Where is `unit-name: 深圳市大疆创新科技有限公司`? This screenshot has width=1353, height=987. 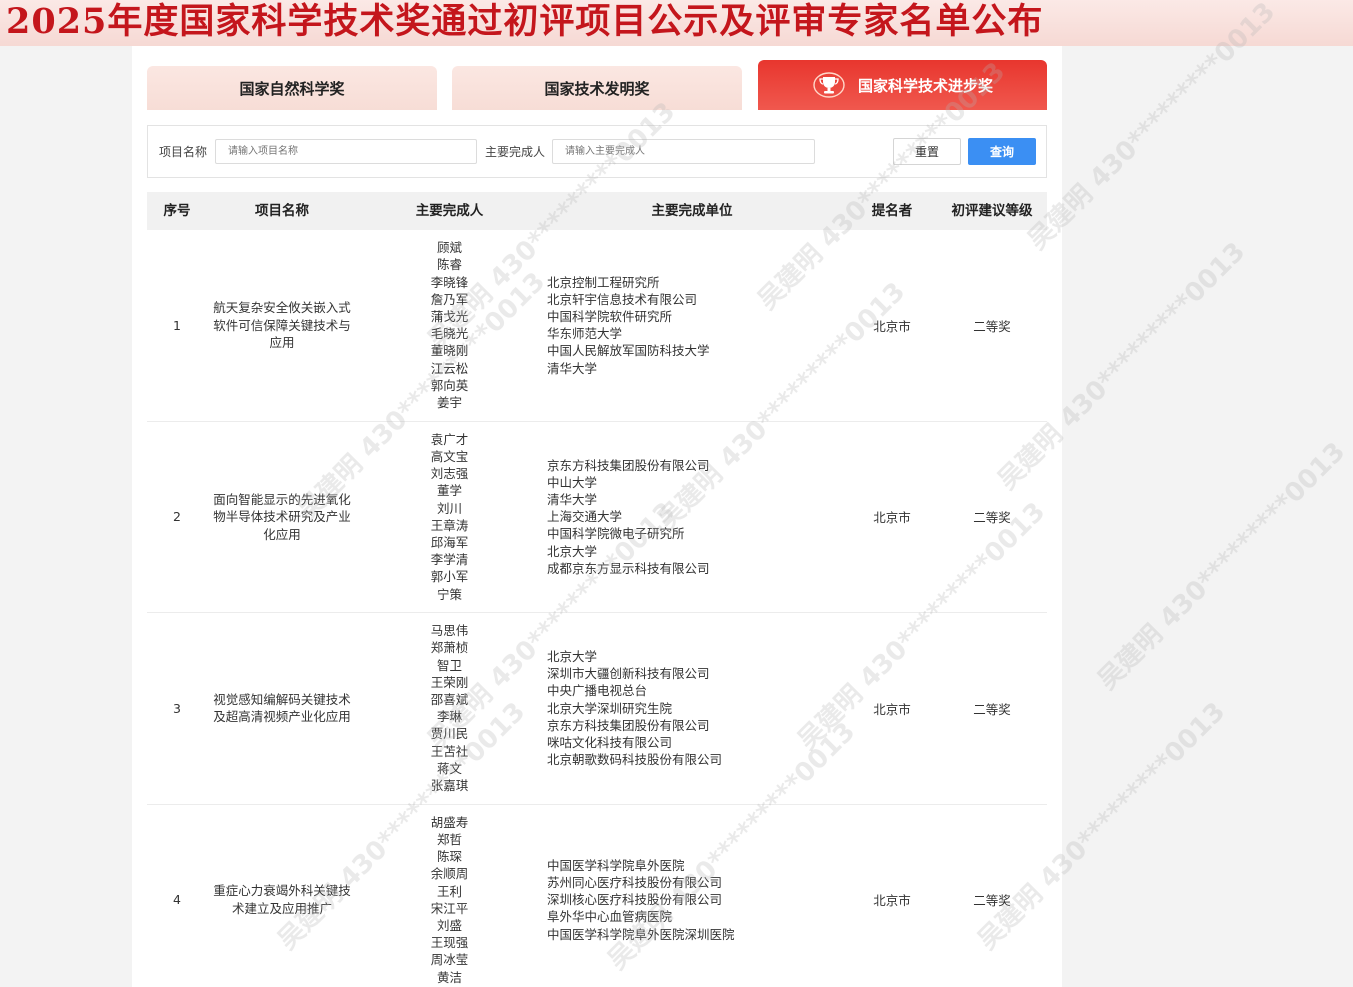 unit-name: 深圳市大疆创新科技有限公司 is located at coordinates (628, 674).